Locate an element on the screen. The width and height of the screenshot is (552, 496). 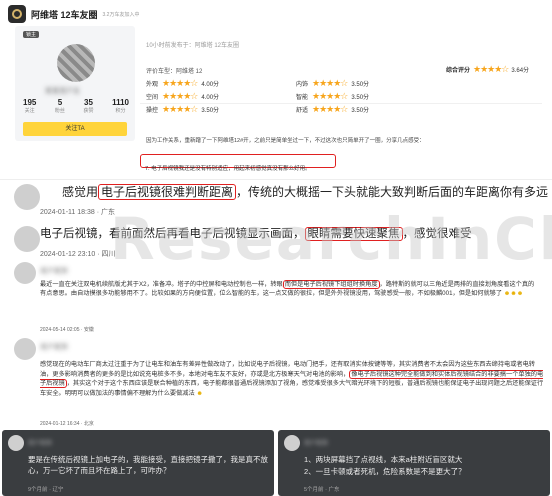
forum-name: 阿维塔 12车友圈 is located at coordinates (64, 14).